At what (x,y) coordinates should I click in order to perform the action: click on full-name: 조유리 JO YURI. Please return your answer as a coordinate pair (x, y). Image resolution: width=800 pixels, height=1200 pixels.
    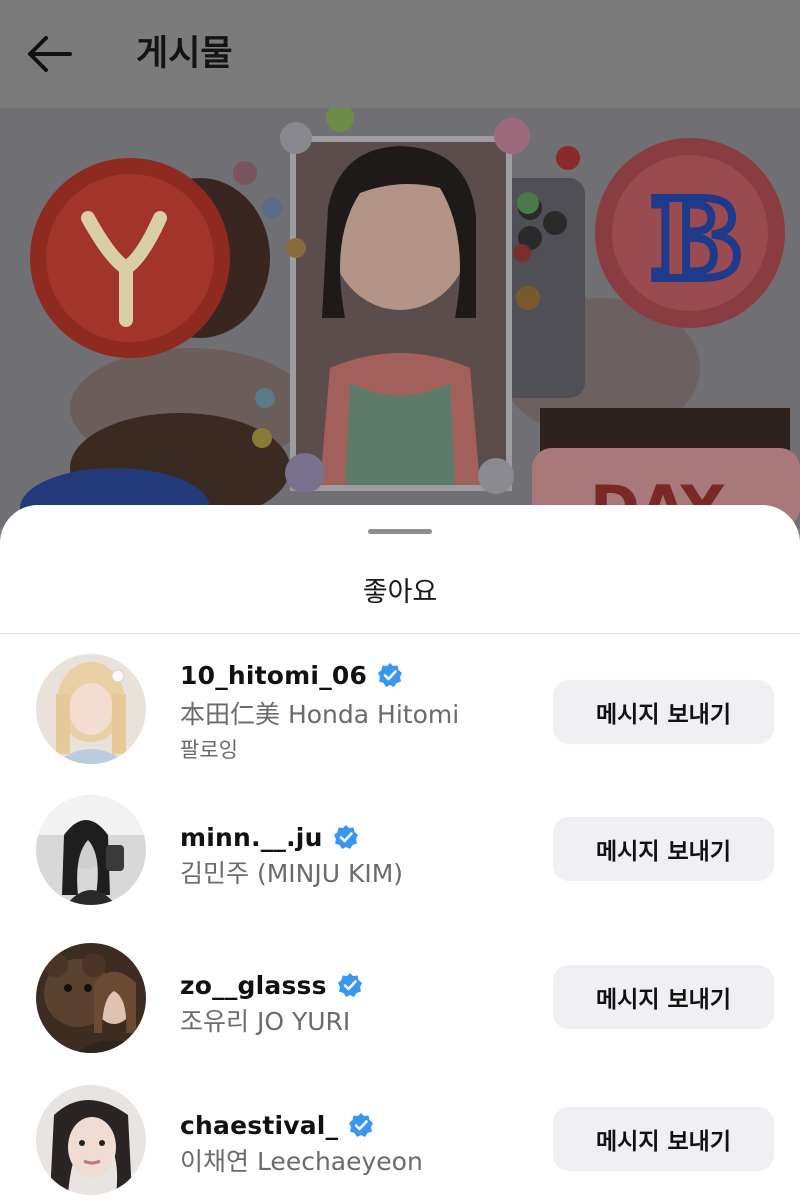
    Looking at the image, I should click on (265, 1021).